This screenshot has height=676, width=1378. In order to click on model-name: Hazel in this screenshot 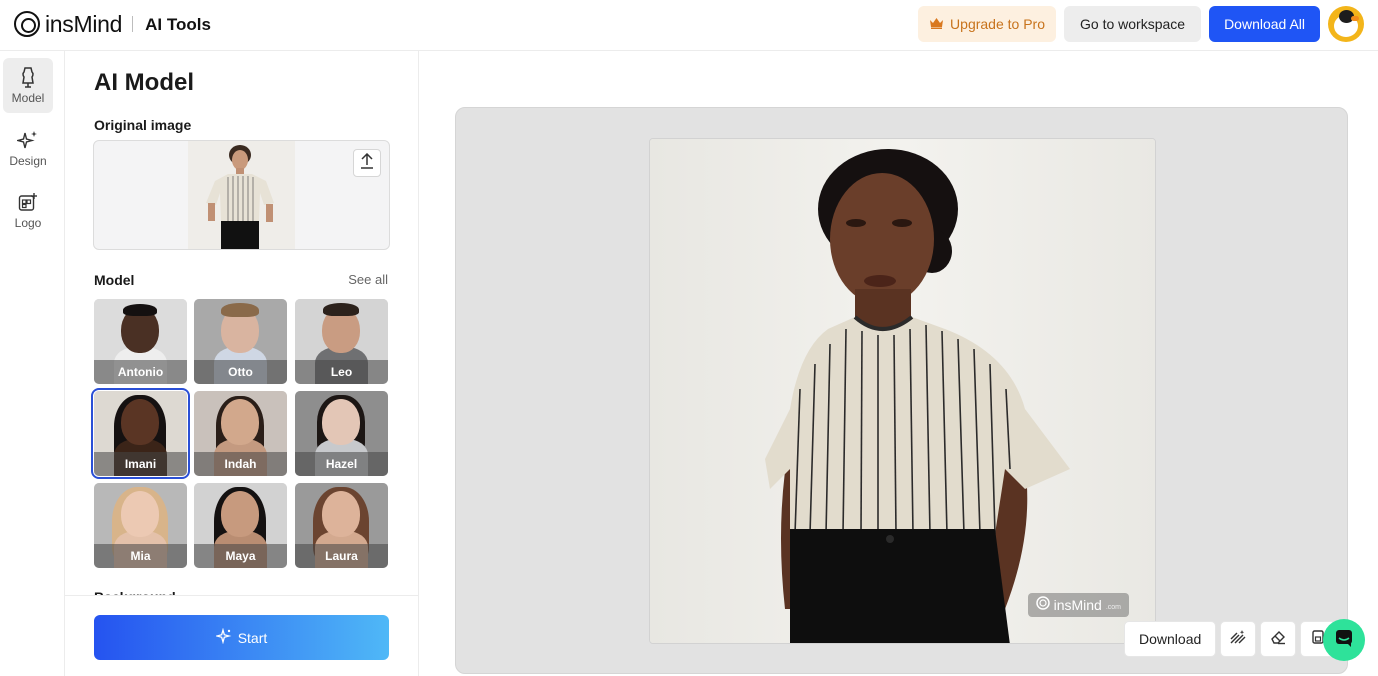, I will do `click(341, 464)`.